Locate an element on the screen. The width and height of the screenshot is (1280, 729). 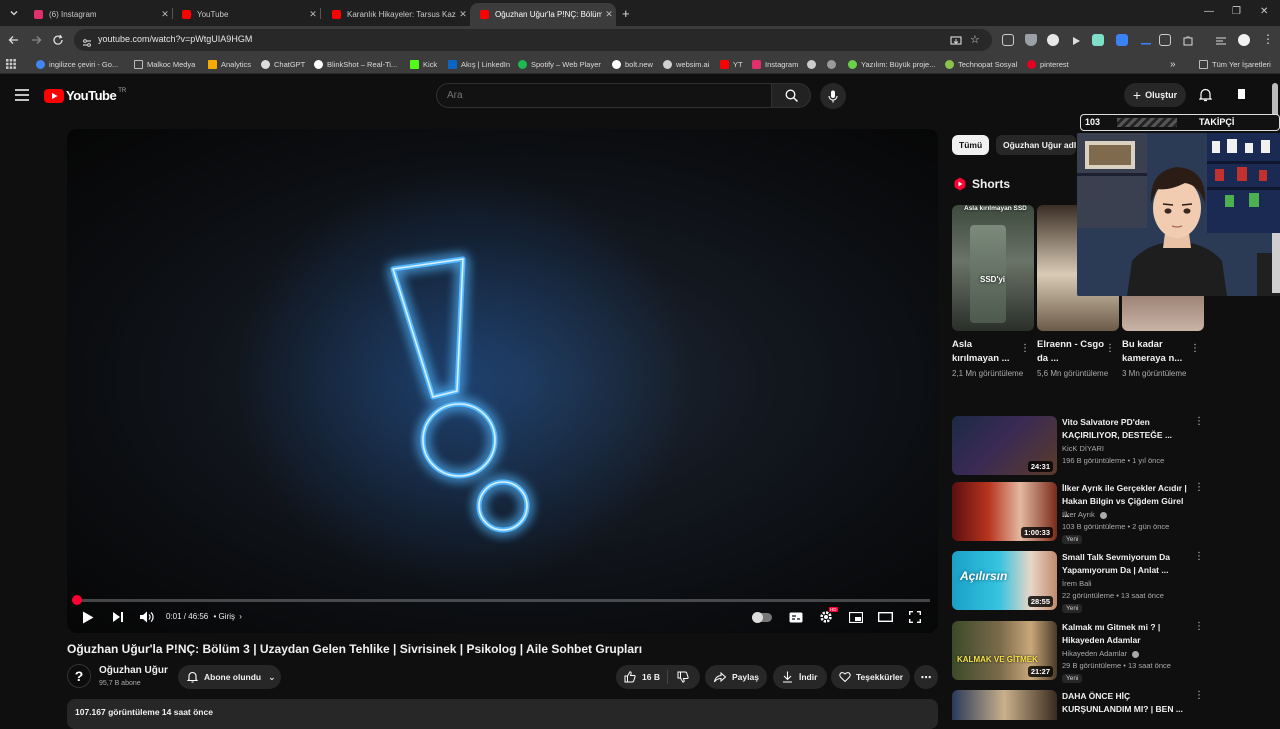
bookmark-item: ChatGPT is located at coordinates (283, 64).